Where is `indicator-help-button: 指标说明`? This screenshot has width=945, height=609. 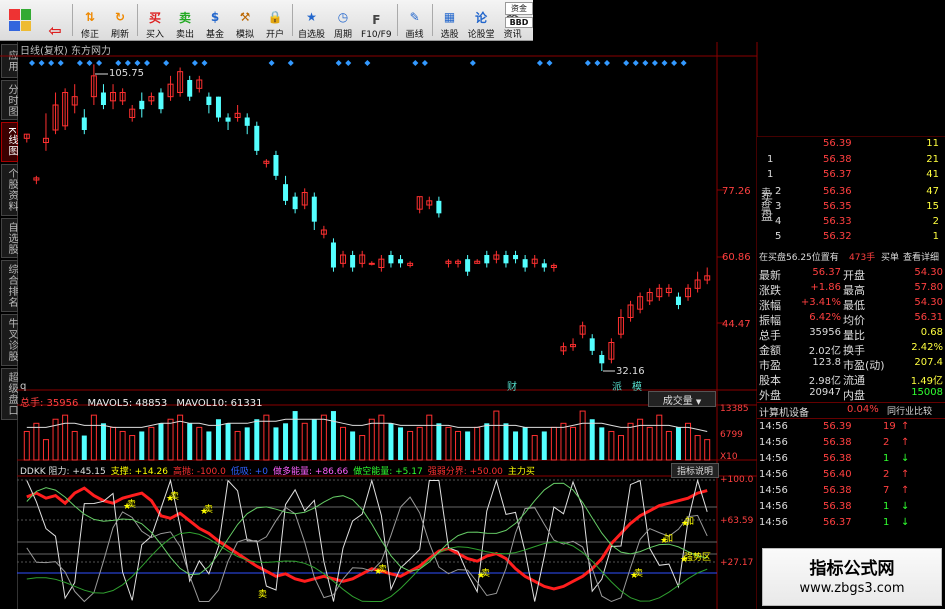 indicator-help-button: 指标说明 is located at coordinates (695, 470).